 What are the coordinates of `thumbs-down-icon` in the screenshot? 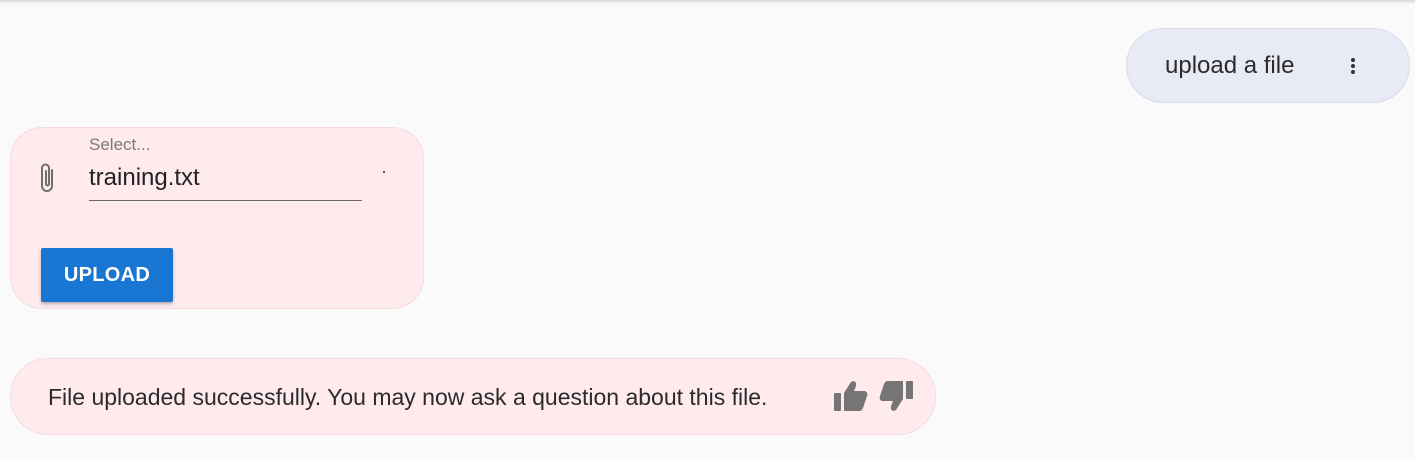 It's located at (896, 396).